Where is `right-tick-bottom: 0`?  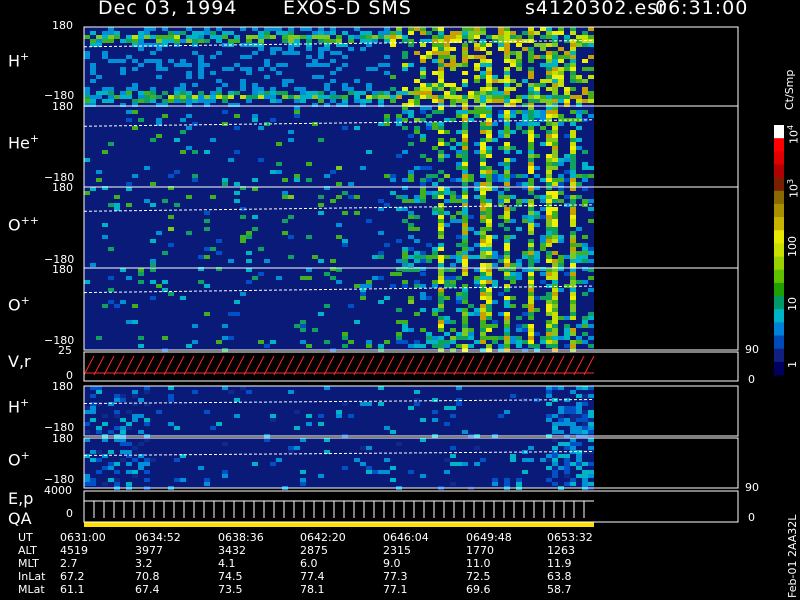
right-tick-bottom: 0 is located at coordinates (751, 379).